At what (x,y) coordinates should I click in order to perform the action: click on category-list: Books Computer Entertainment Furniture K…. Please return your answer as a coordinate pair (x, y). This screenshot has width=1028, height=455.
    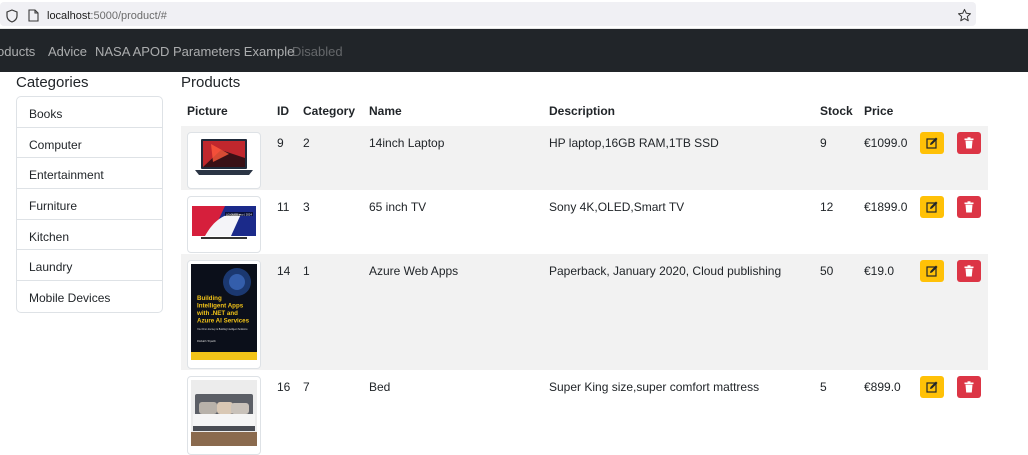
    Looking at the image, I should click on (89, 204).